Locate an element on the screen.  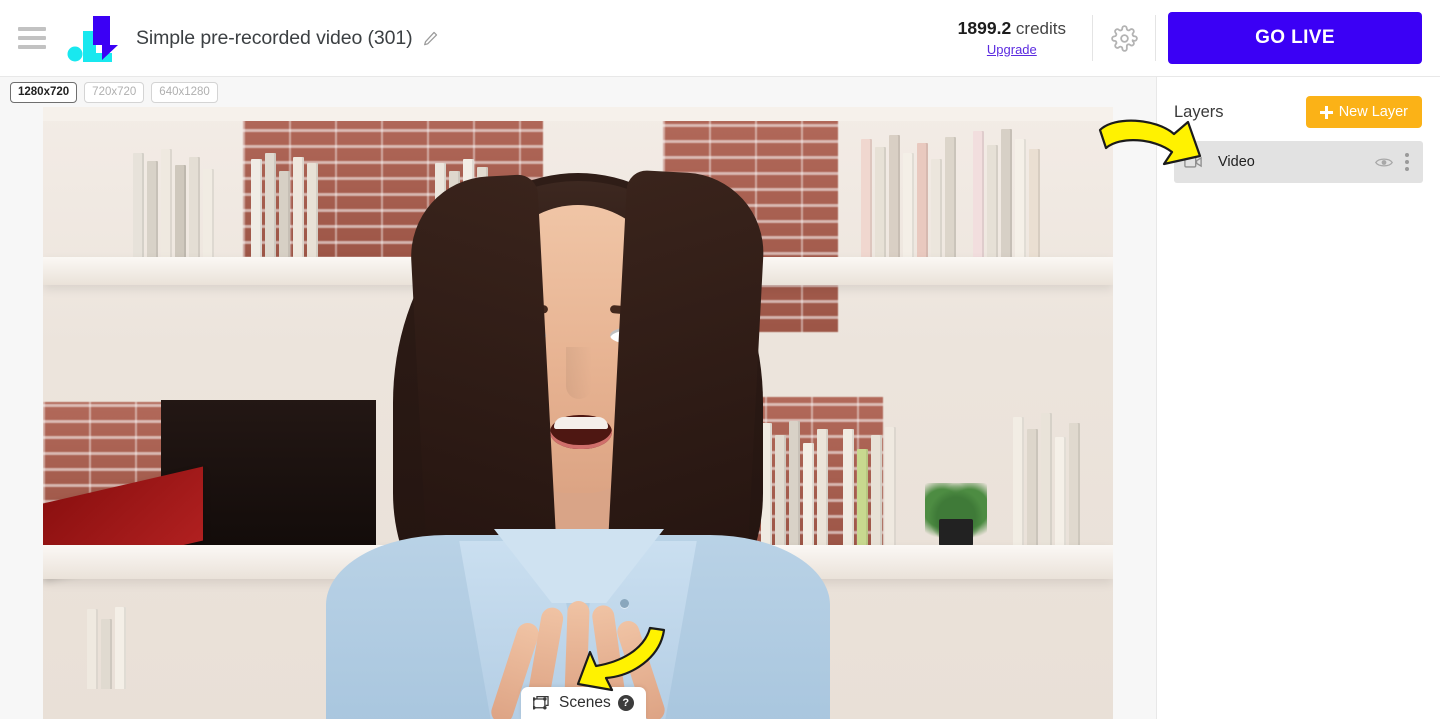
pencil-edit-icon is located at coordinates (430, 38).